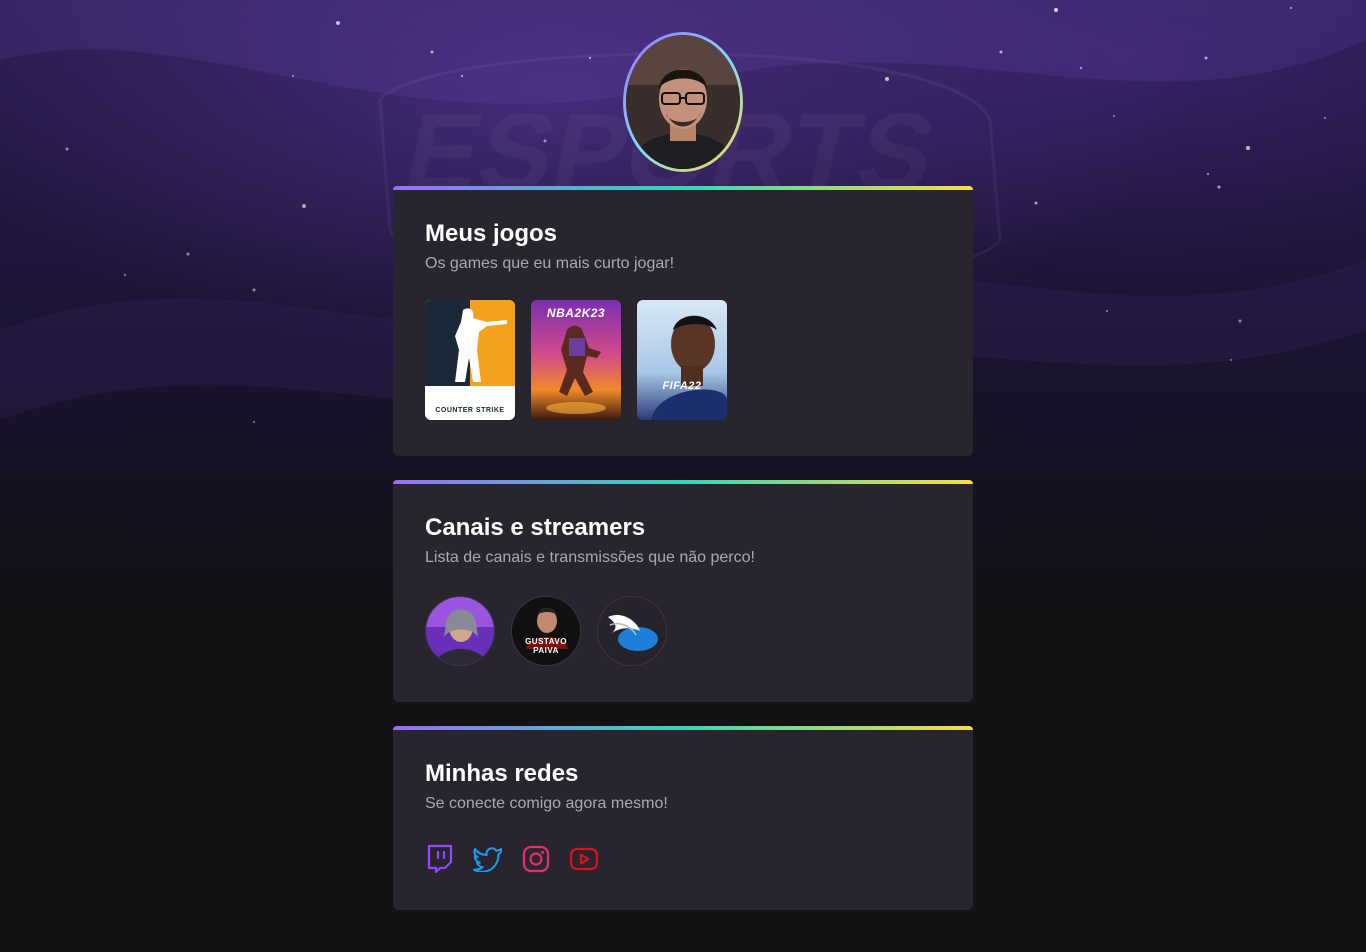 The height and width of the screenshot is (952, 1366). I want to click on streamers-list: GUSTAVO PAIVA, so click(683, 631).